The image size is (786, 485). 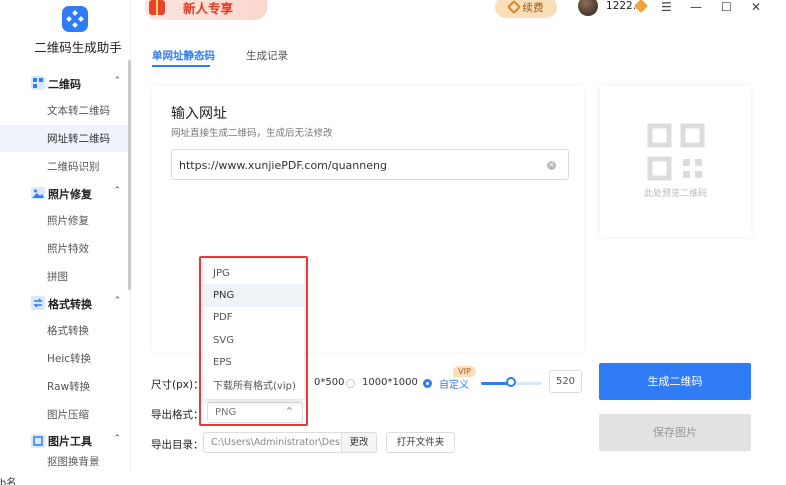 I want to click on sidebar-item-photo-effects: 照片特效, so click(x=65, y=249).